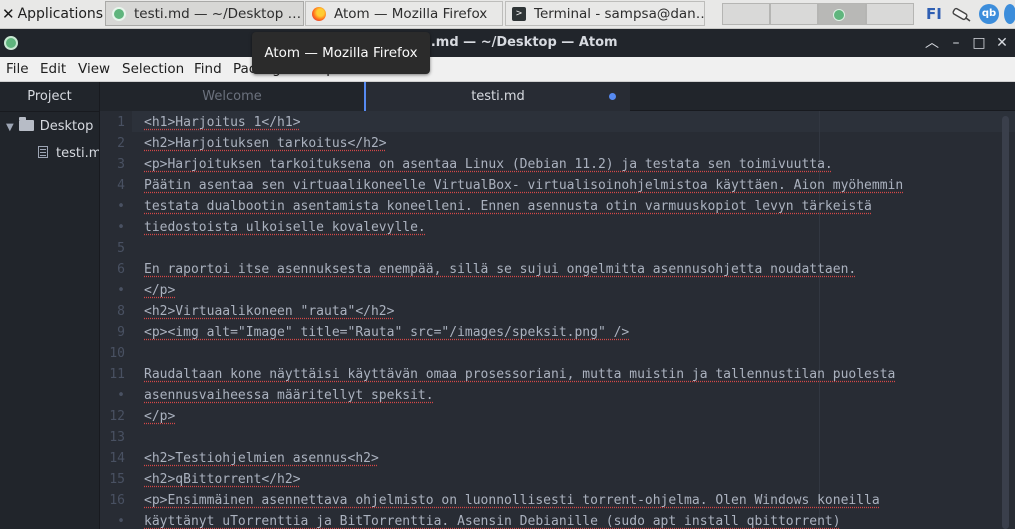 The height and width of the screenshot is (529, 1015). I want to click on line-number: 1, so click(121, 122).